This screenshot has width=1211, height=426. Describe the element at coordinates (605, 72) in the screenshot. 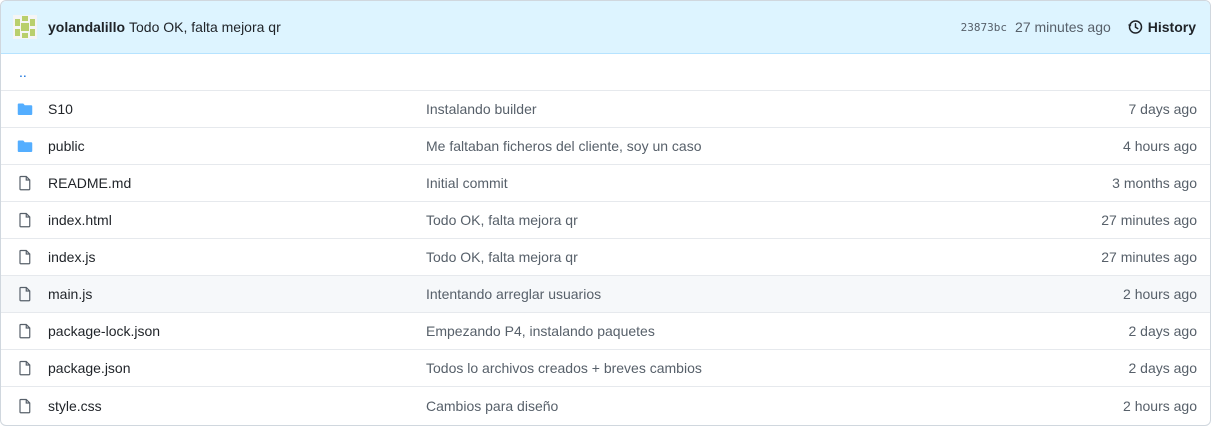

I see `parent-directory-link: ..` at that location.